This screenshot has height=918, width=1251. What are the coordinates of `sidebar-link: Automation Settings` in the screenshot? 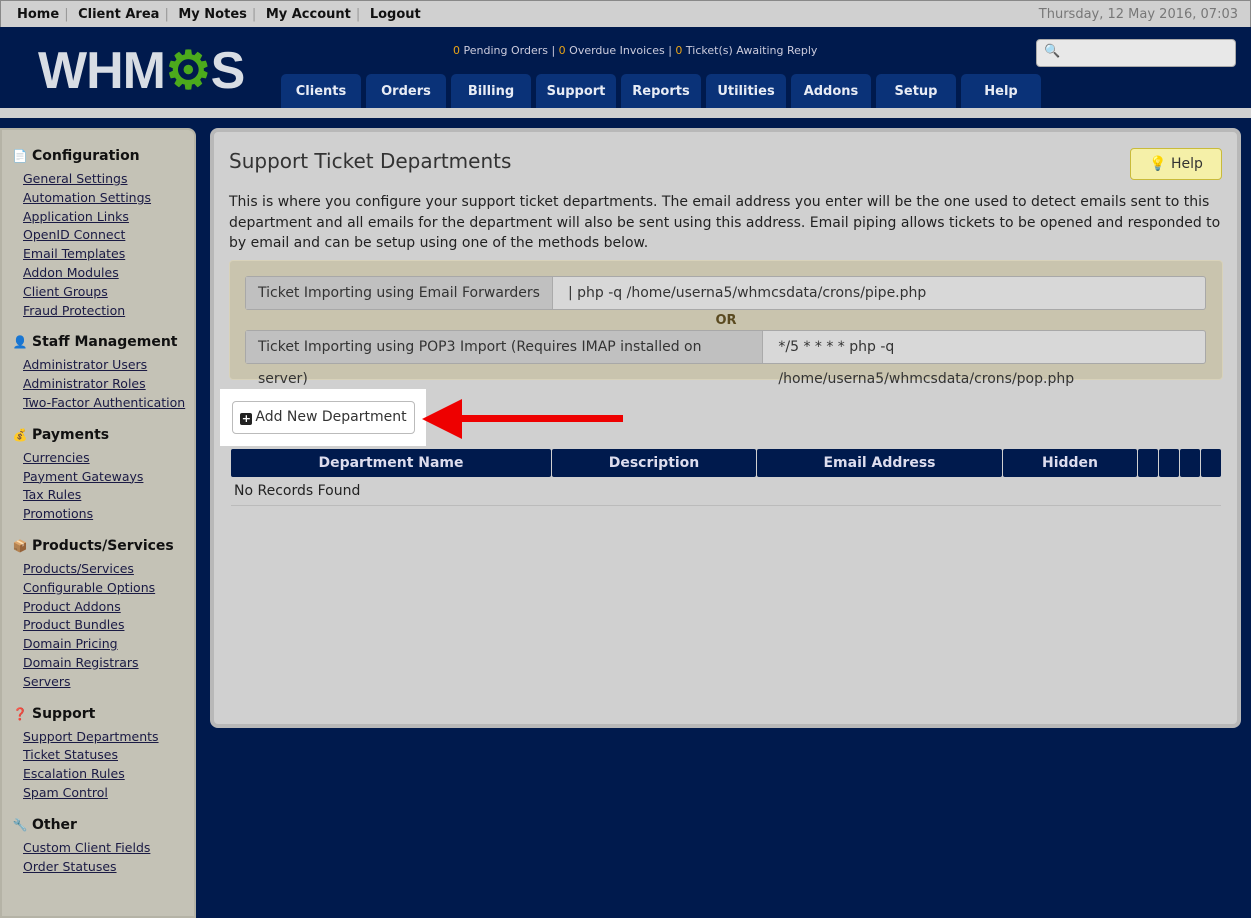 It's located at (108, 198).